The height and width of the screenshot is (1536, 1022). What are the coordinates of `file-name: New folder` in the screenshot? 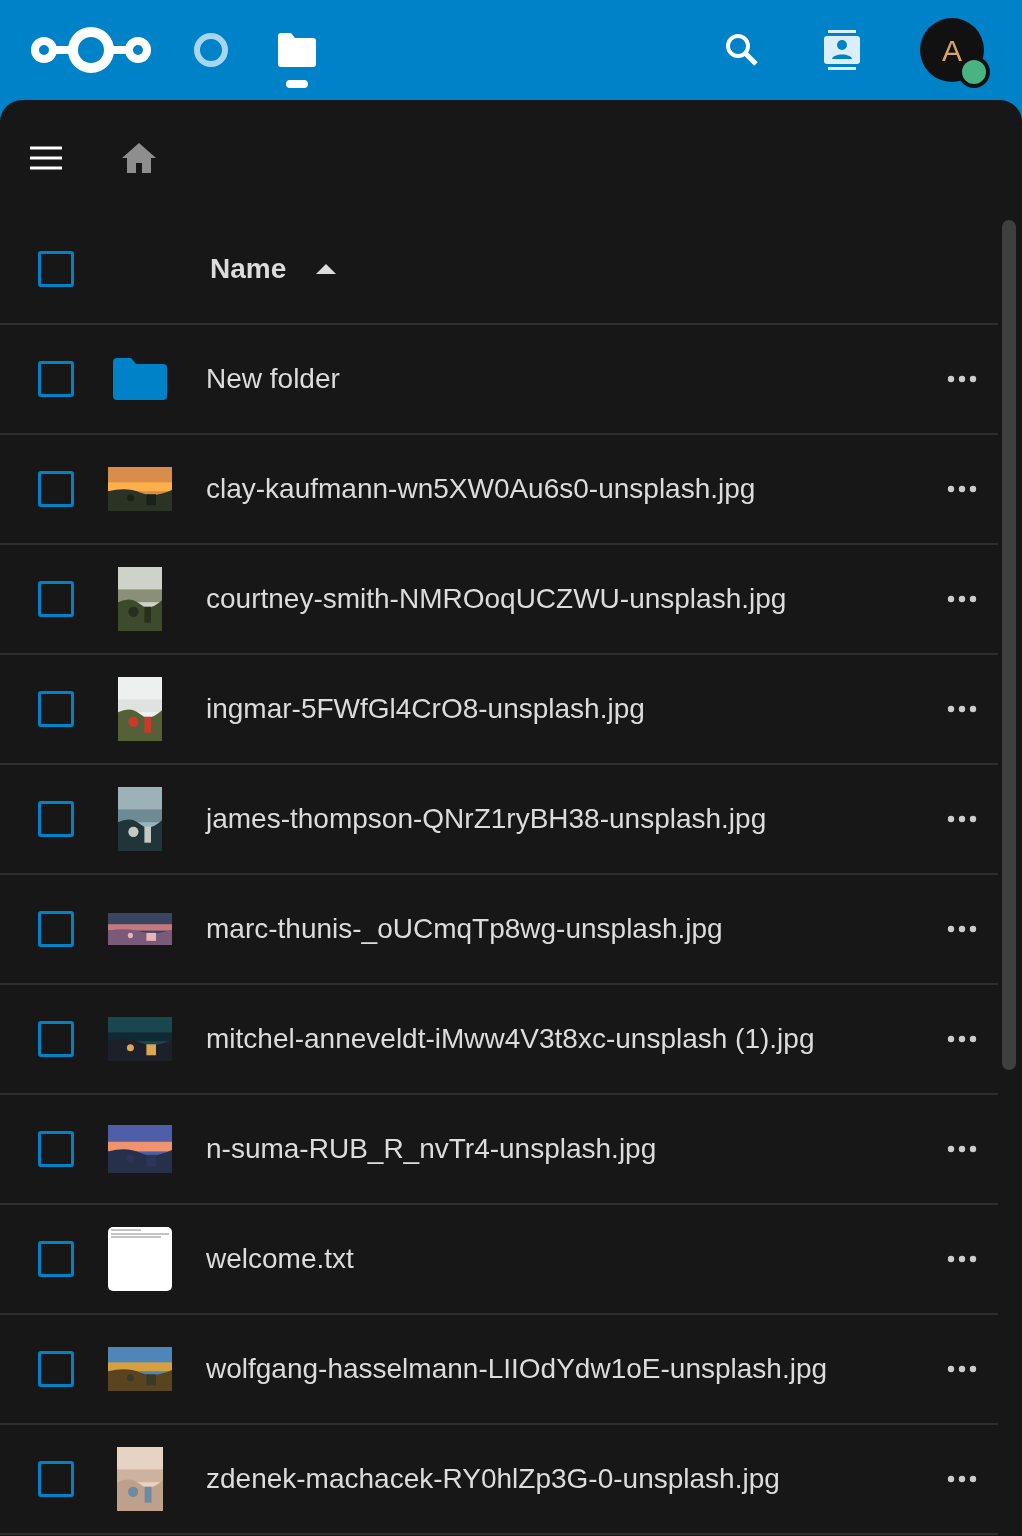 It's located at (273, 379).